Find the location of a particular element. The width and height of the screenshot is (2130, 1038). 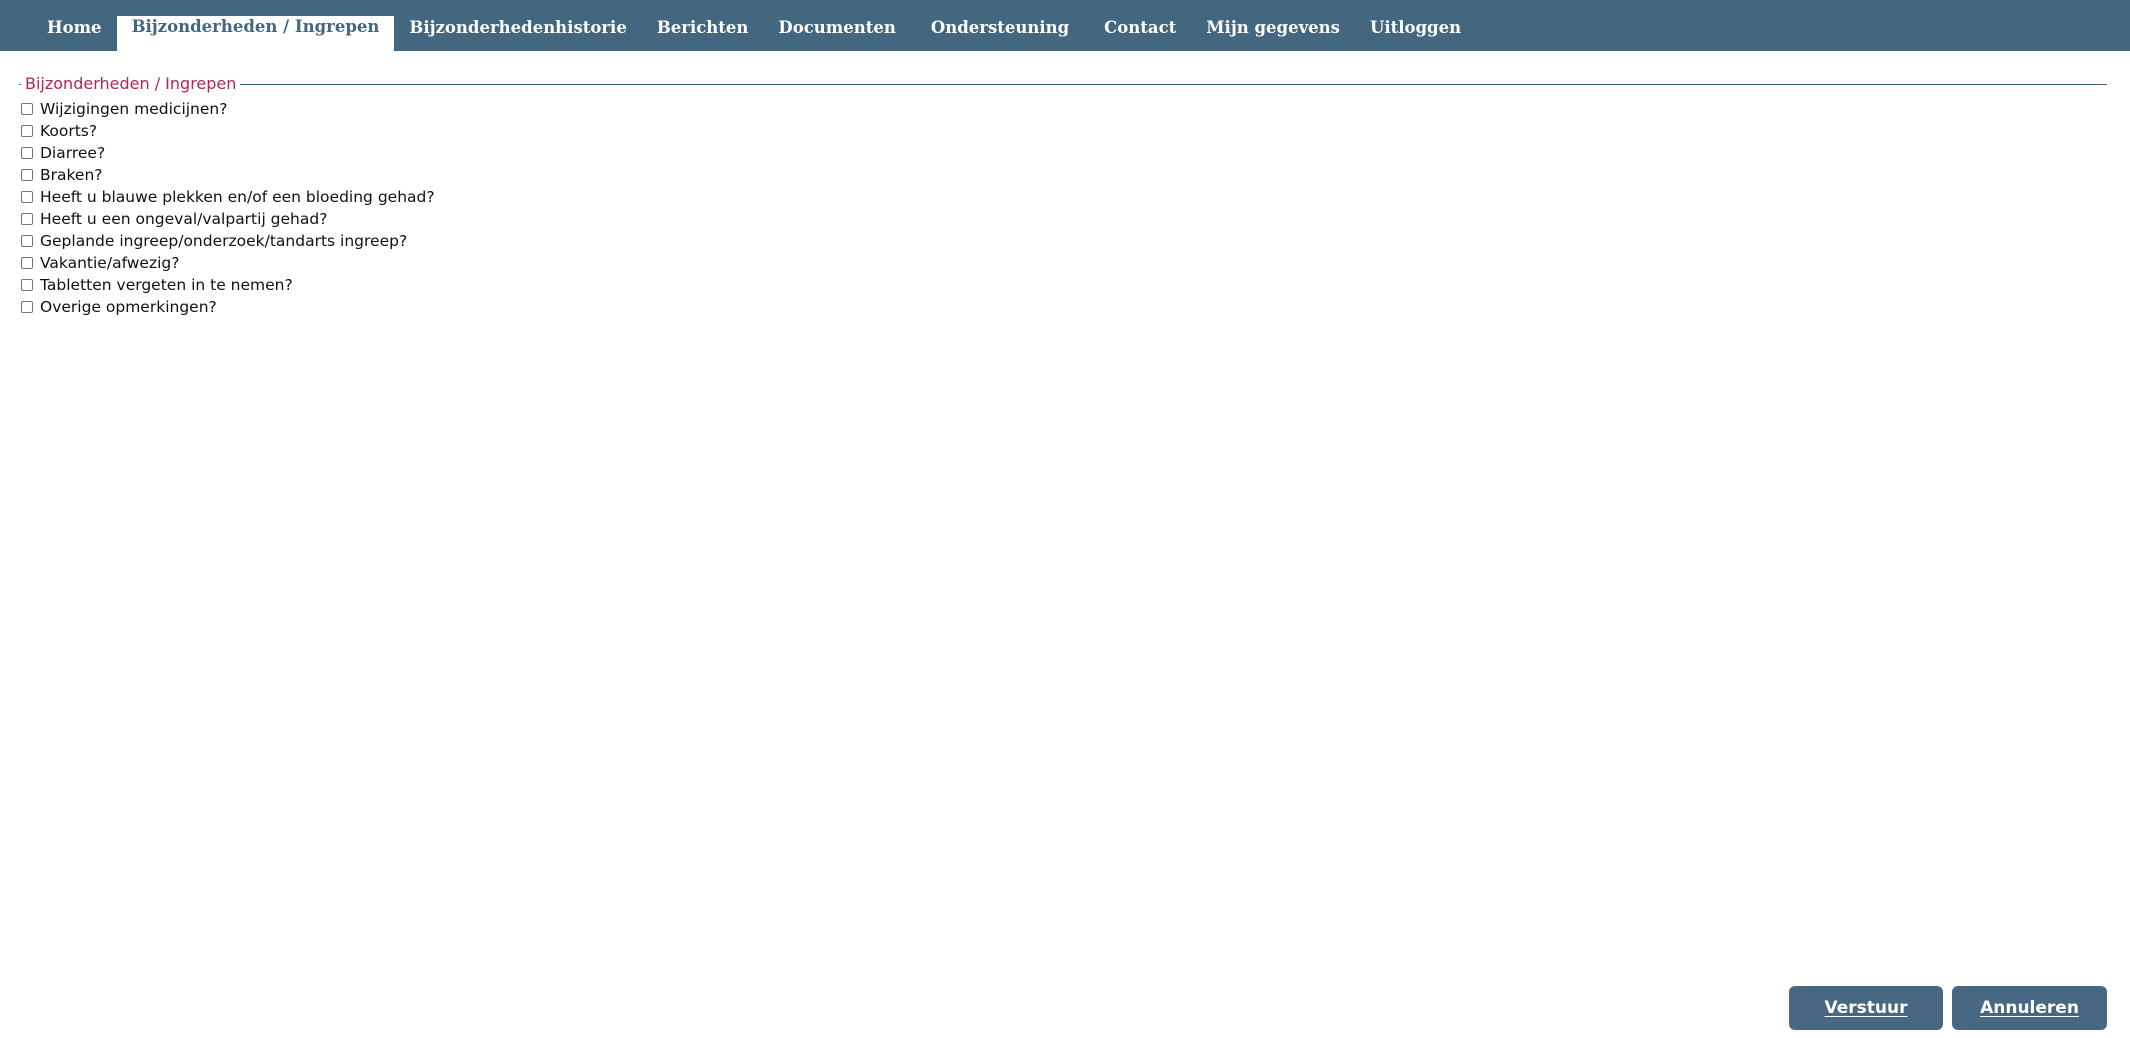

checkbox-vakantie-afwezig is located at coordinates (27, 263).